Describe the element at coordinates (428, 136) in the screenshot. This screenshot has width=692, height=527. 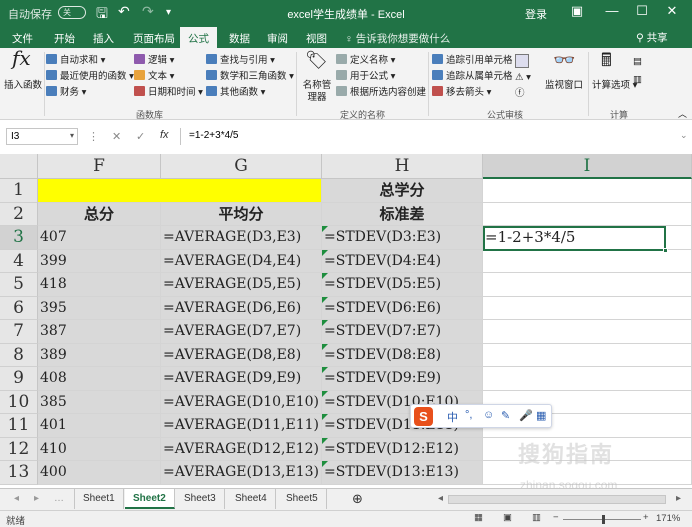
I see `formula-input: =1-2+3*4/5` at that location.